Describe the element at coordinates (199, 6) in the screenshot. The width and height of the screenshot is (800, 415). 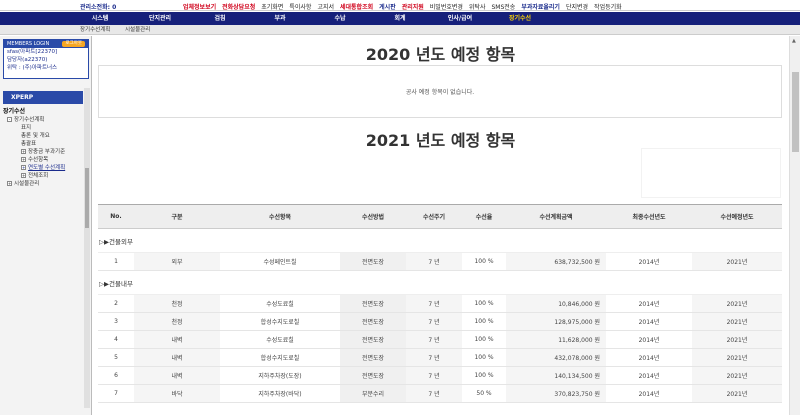
I see `top-link-0: 업체정보보기` at that location.